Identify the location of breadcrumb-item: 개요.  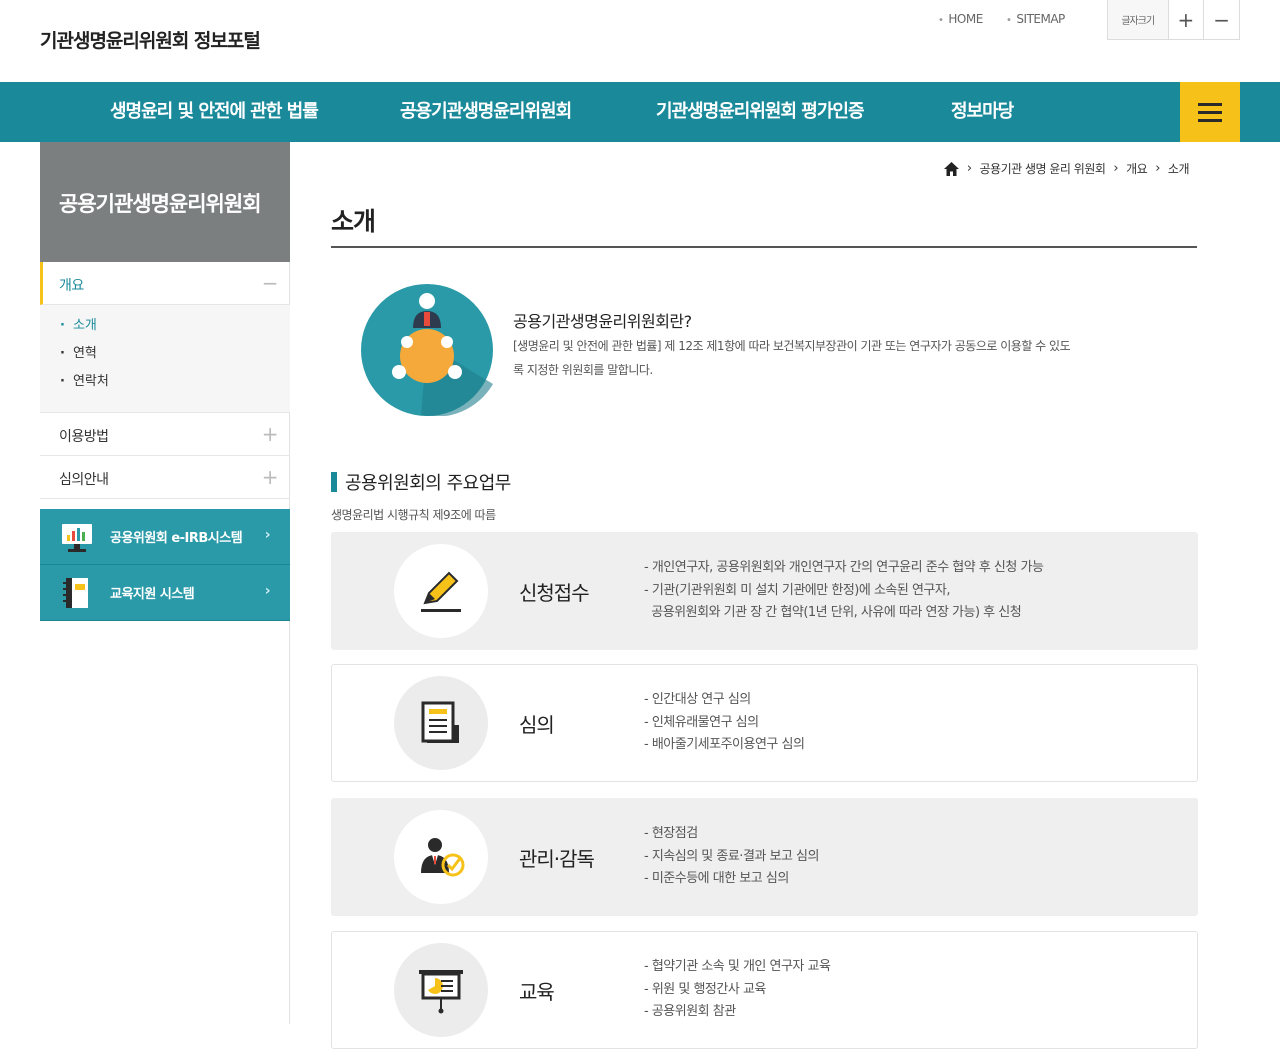
(1137, 168).